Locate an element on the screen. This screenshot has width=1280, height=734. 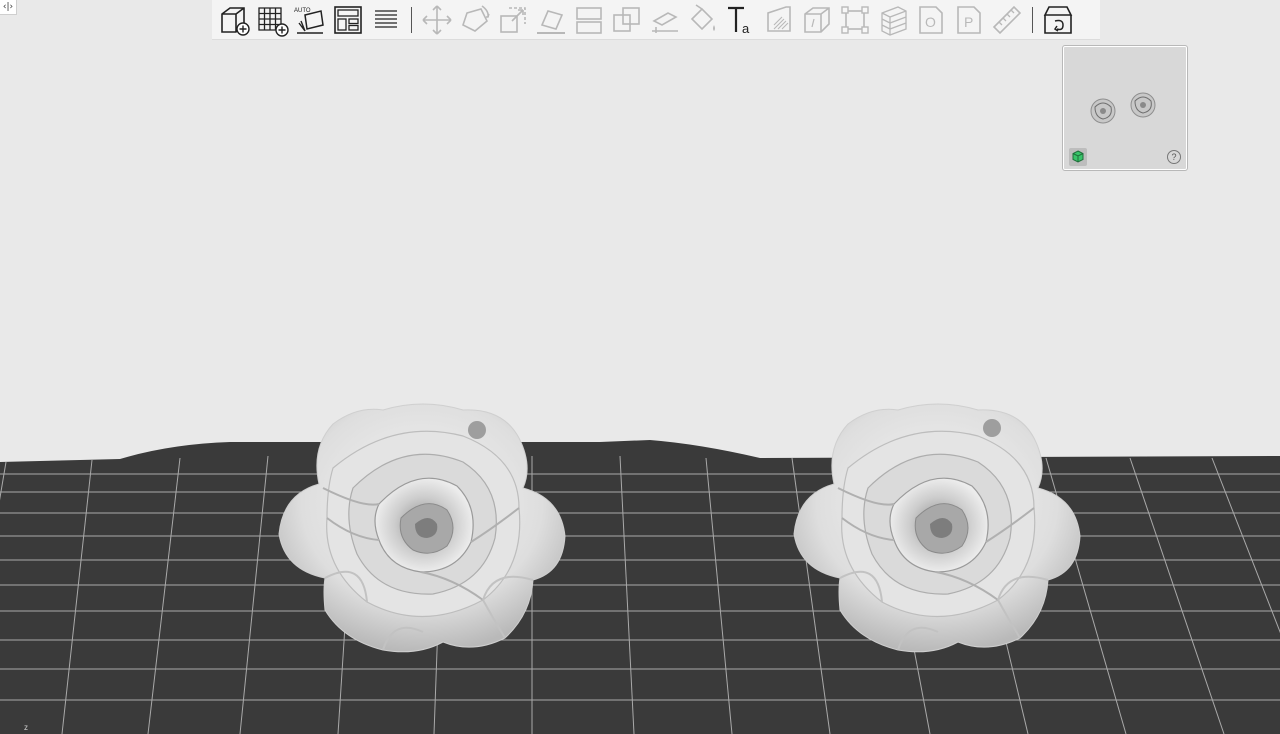
slice-layers-button is located at coordinates (893, 20).